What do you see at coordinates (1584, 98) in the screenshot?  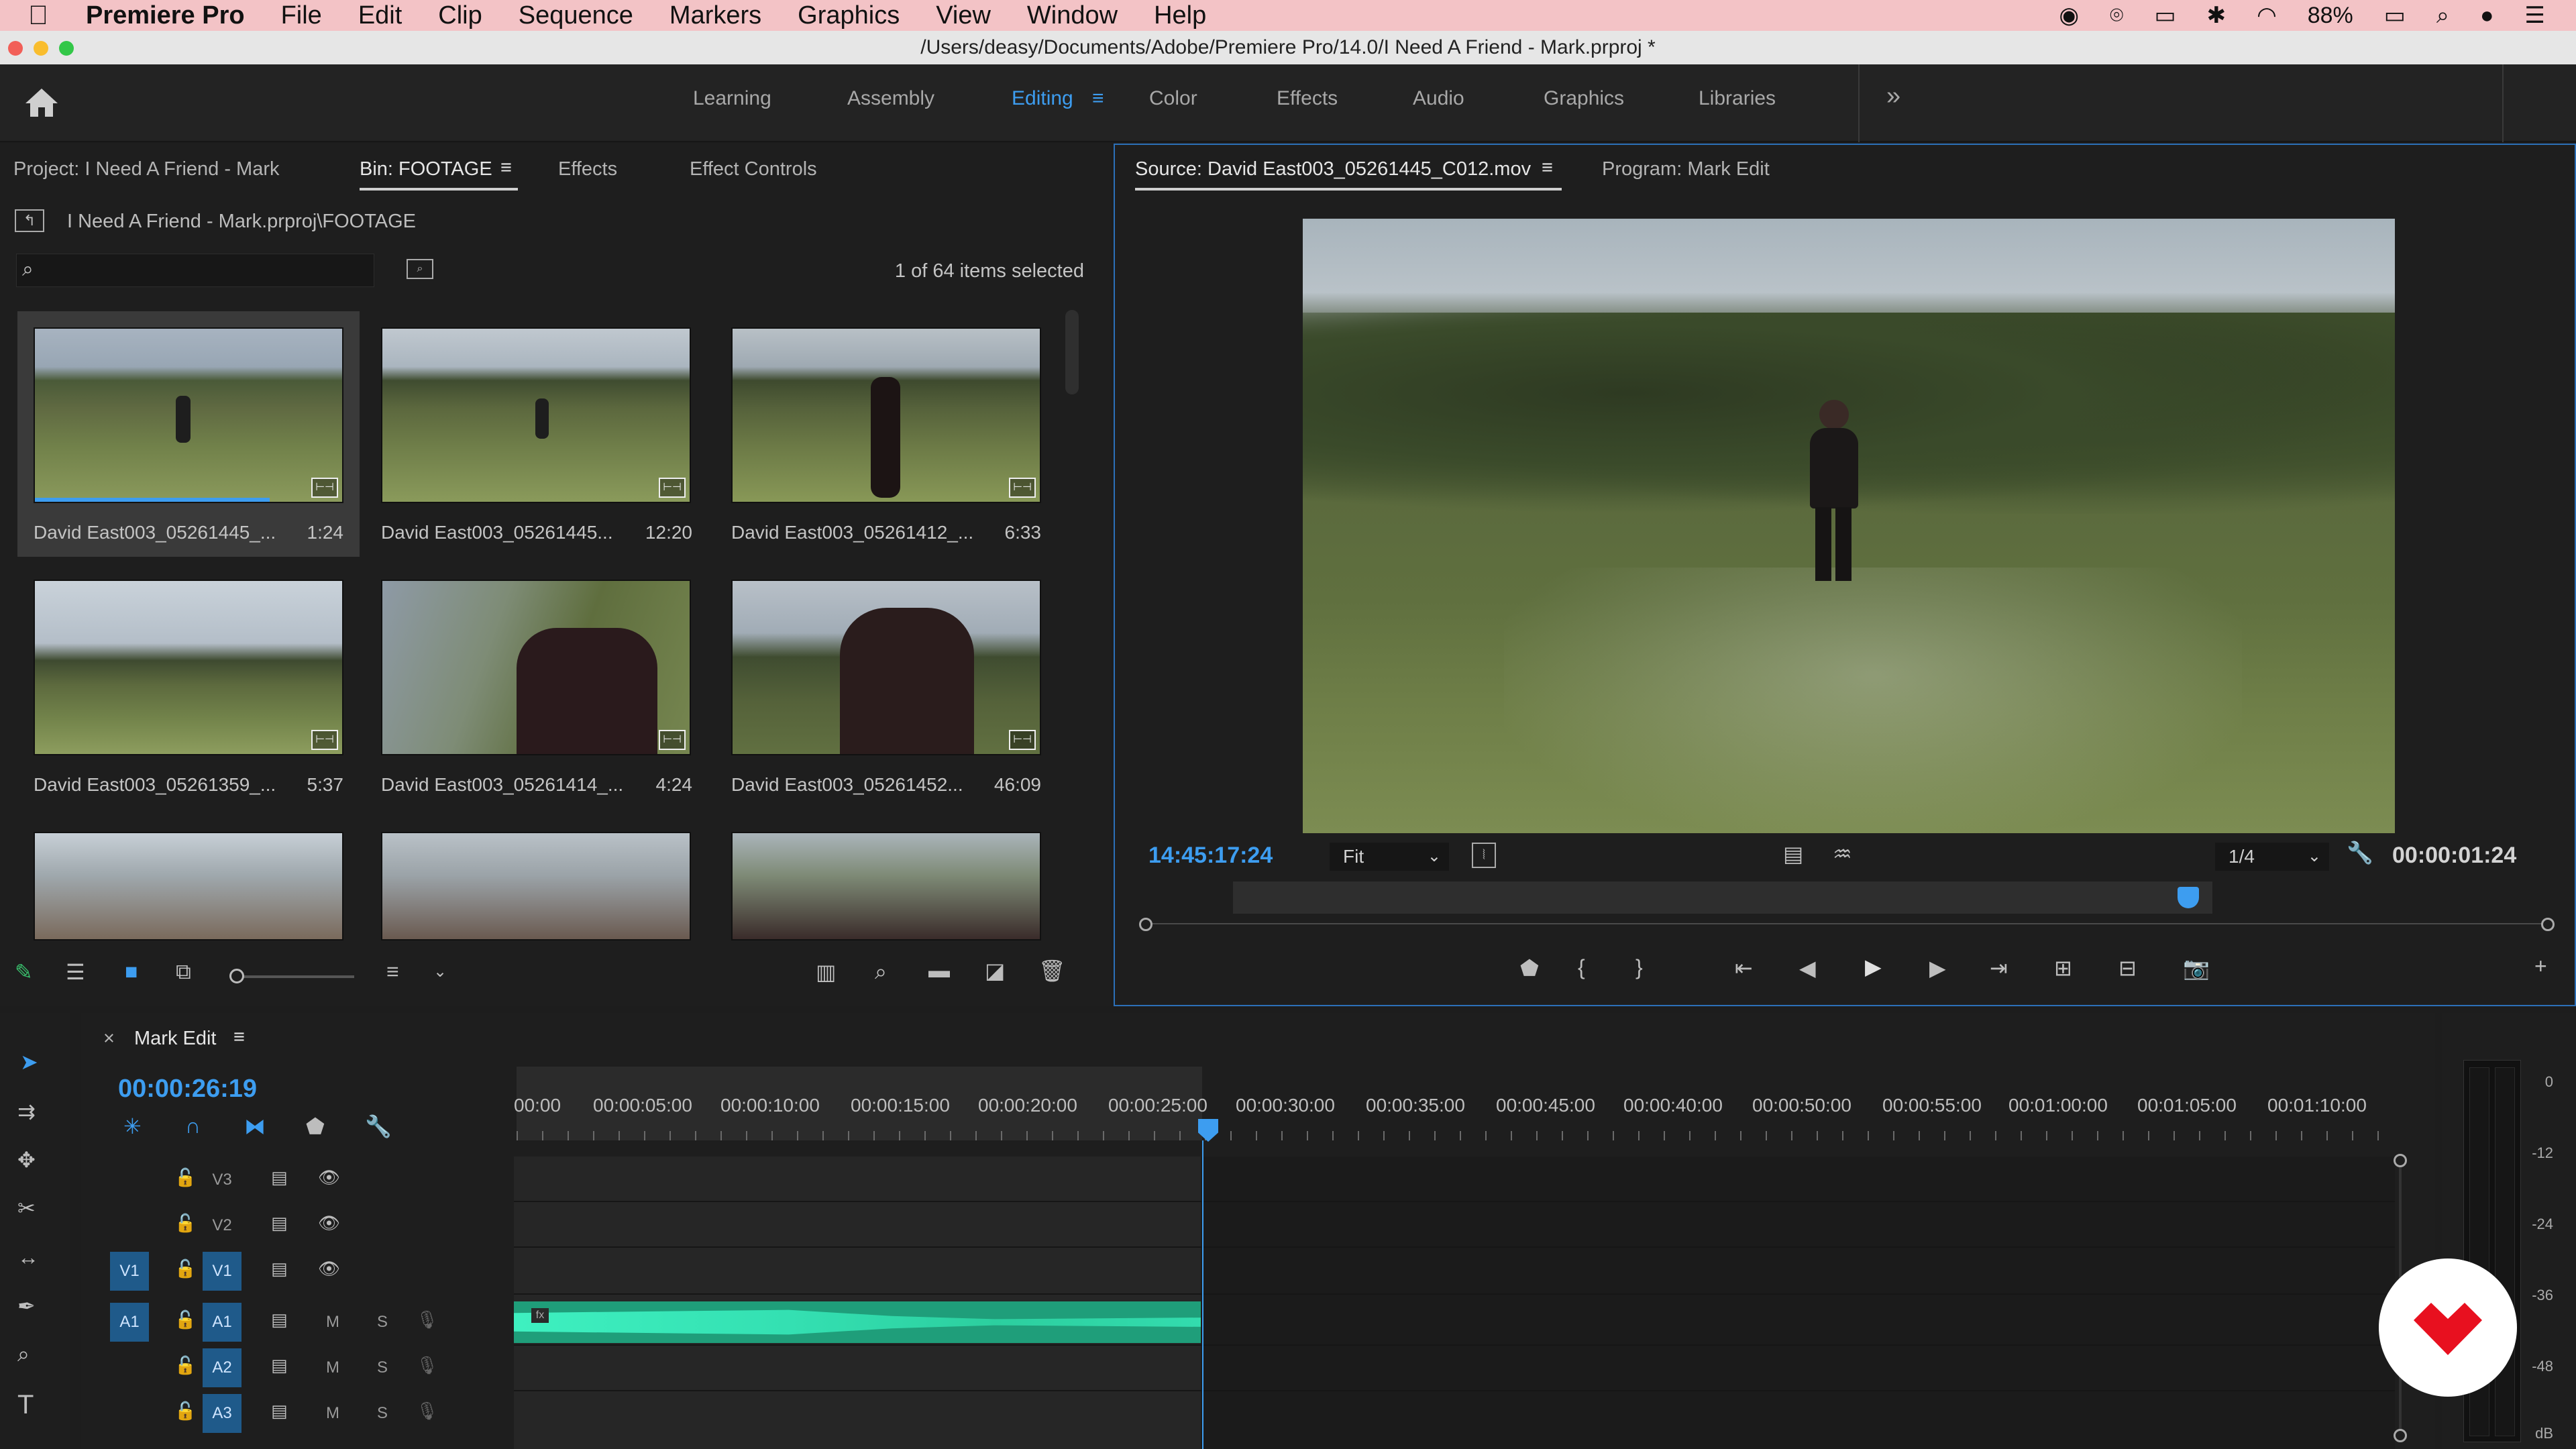 I see `workspace-graphics: Graphics` at bounding box center [1584, 98].